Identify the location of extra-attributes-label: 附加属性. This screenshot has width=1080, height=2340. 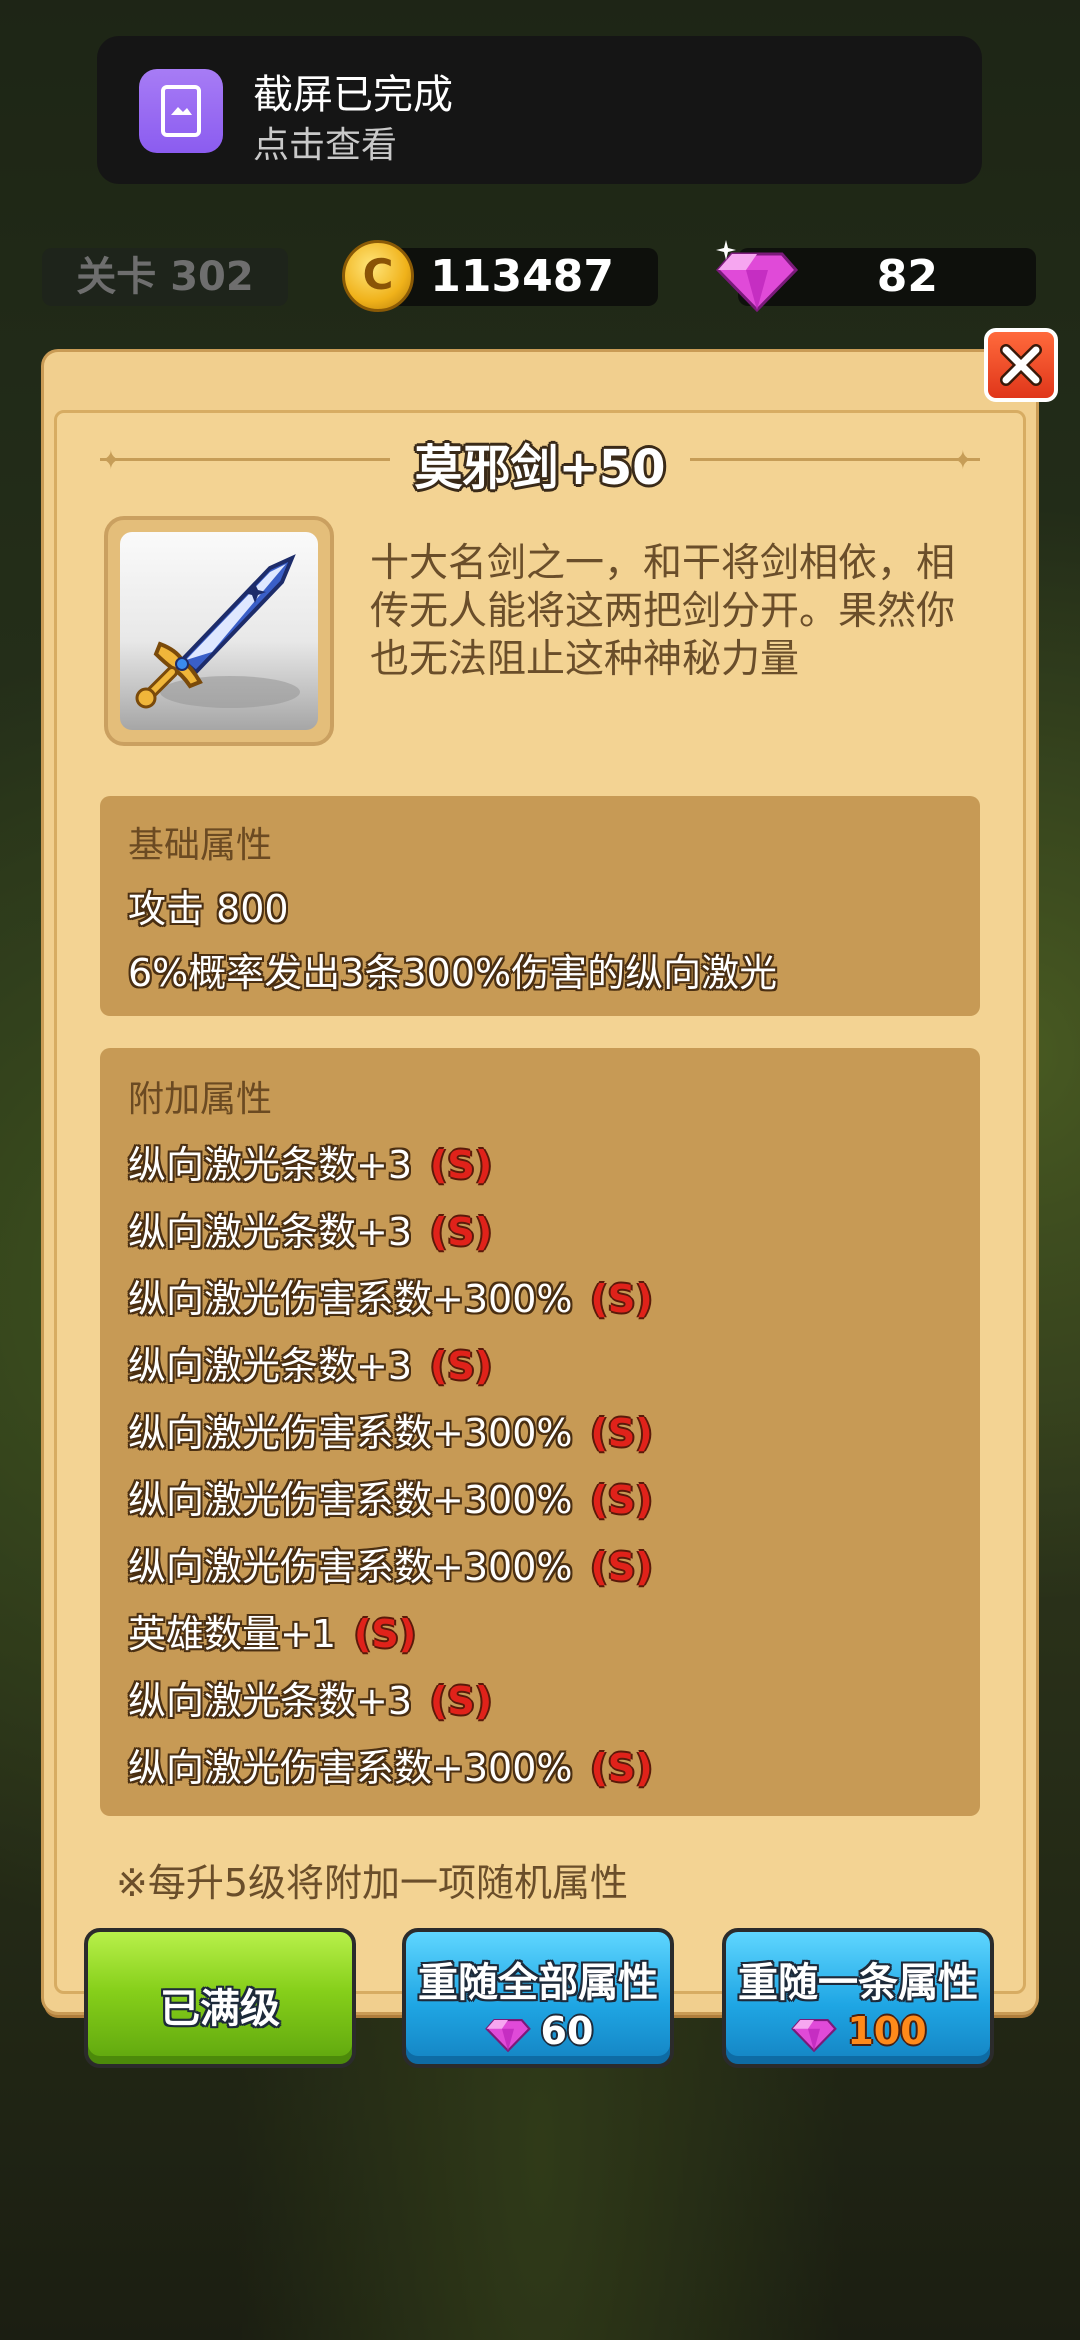
(200, 1099).